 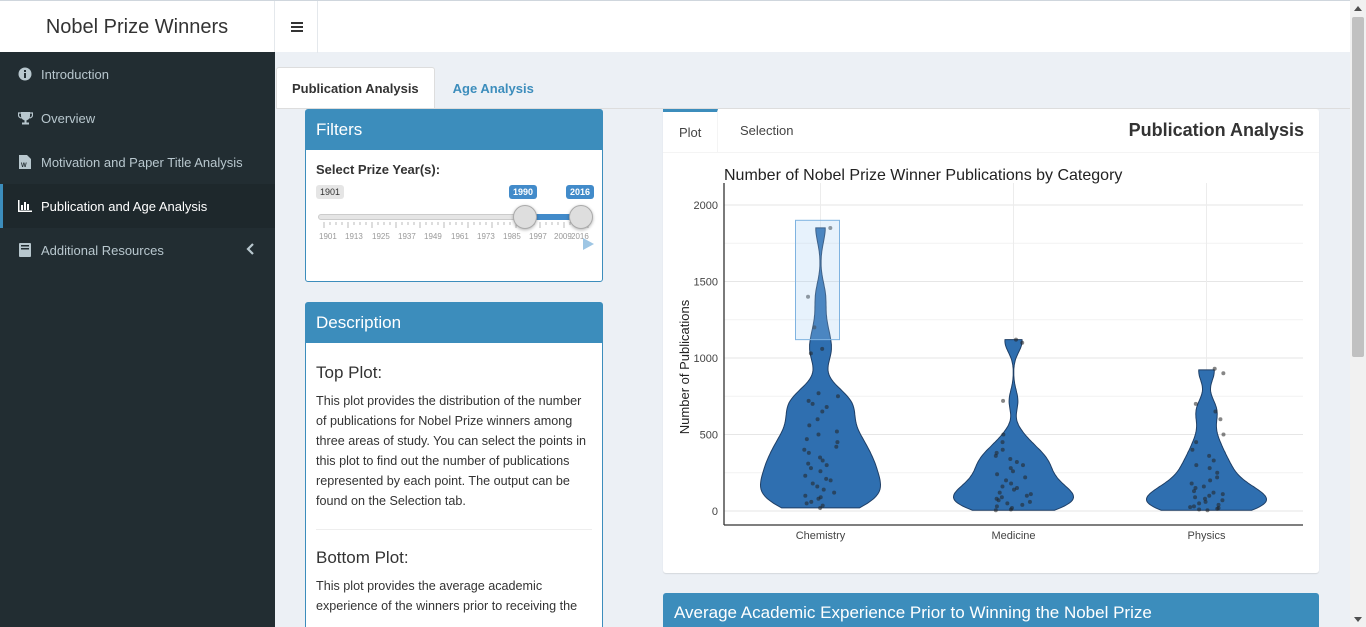 What do you see at coordinates (581, 217) in the screenshot?
I see `slider-handle-to` at bounding box center [581, 217].